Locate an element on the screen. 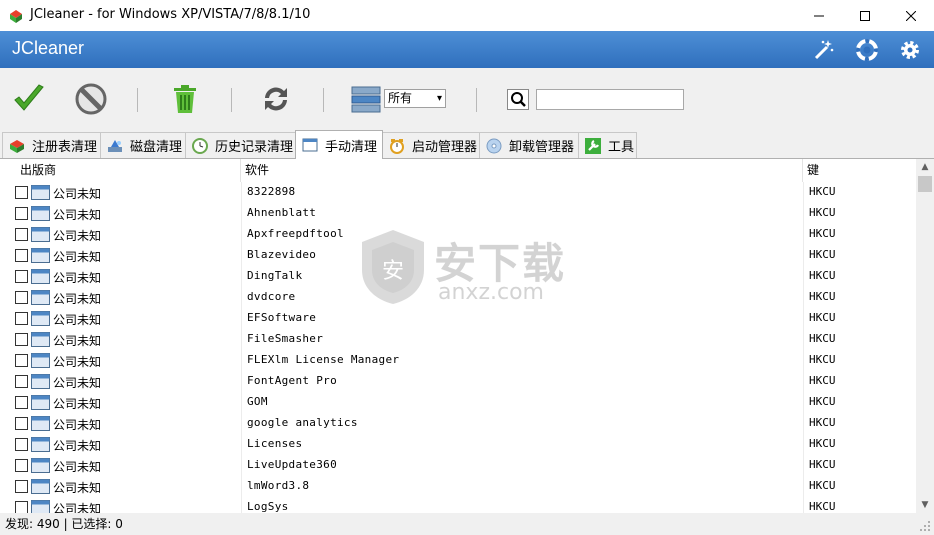 Image resolution: width=934 pixels, height=535 pixels. table-row: 公司未知 lmWord3.8 HKCU is located at coordinates (458, 486).